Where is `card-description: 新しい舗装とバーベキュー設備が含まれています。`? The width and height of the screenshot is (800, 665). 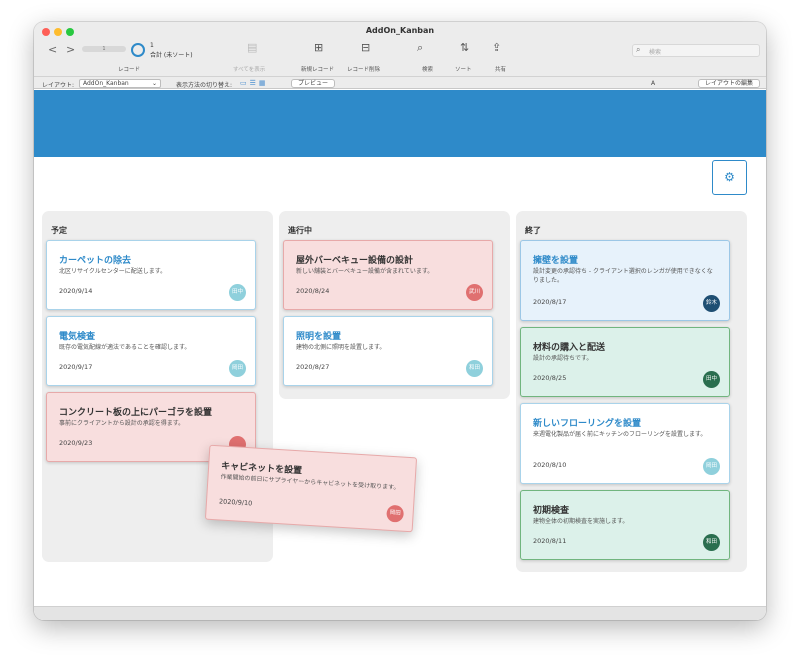
card-description: 新しい舗装とバーベキュー設備が含まれています。 is located at coordinates (365, 271).